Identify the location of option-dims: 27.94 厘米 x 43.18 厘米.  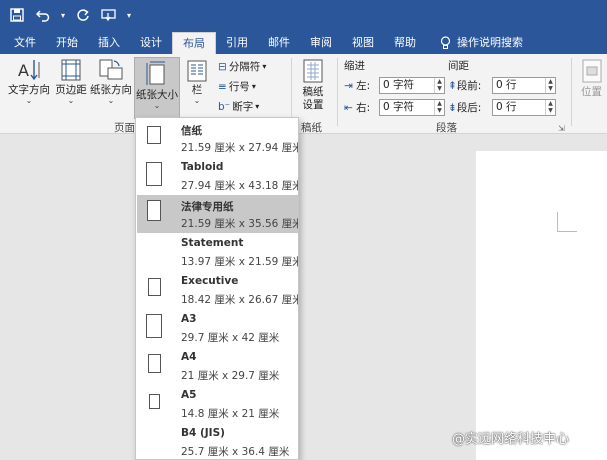
(240, 186).